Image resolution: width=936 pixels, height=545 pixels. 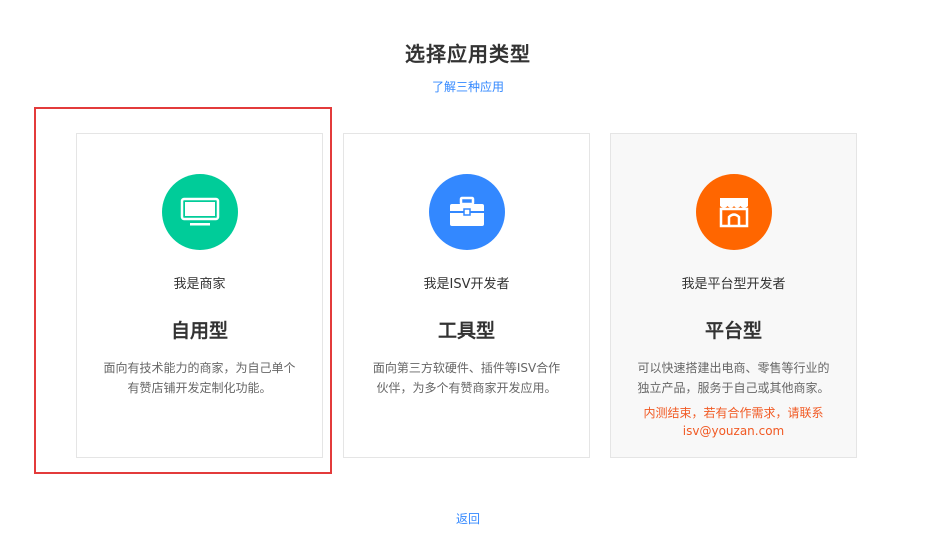 What do you see at coordinates (199, 378) in the screenshot?
I see `card-description: 面向有技术能力的商家，为自己单个 有赞店铺开发定制化功能。` at bounding box center [199, 378].